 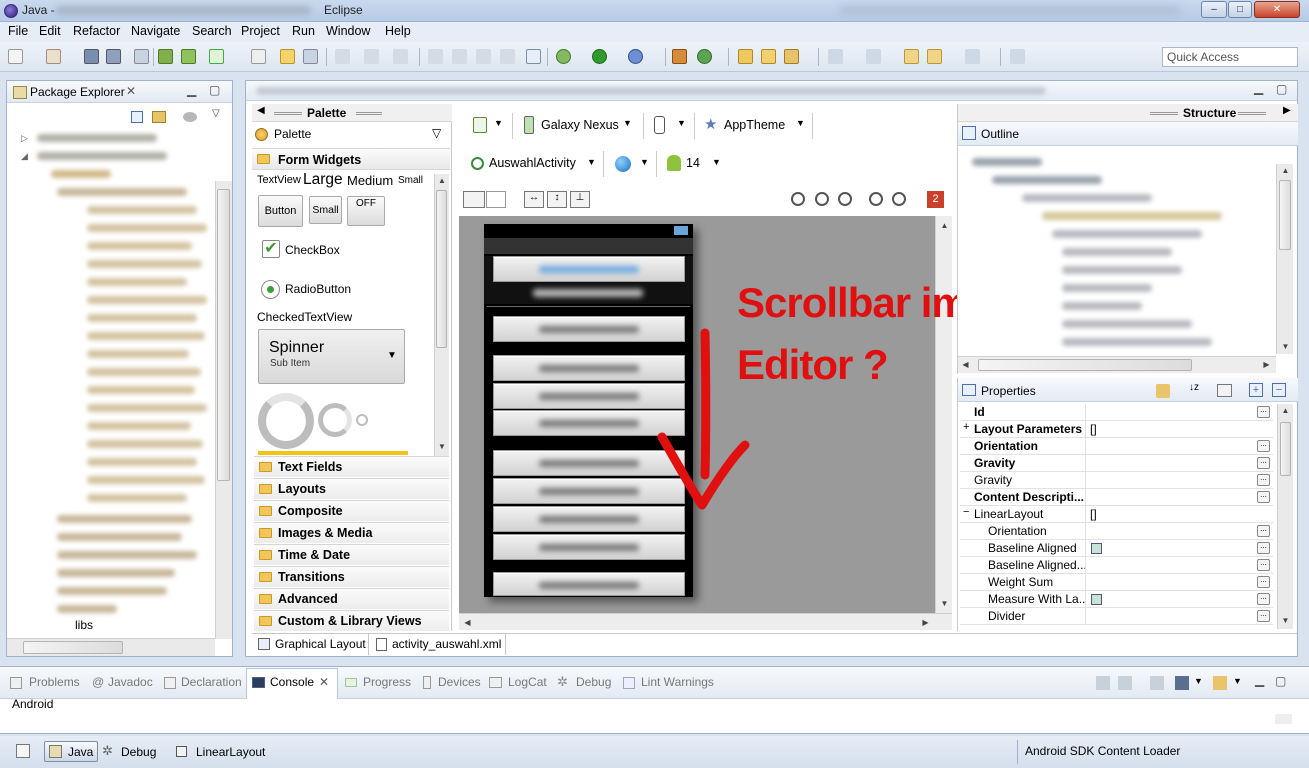 I want to click on tree-item-libs: libs, so click(x=84, y=625).